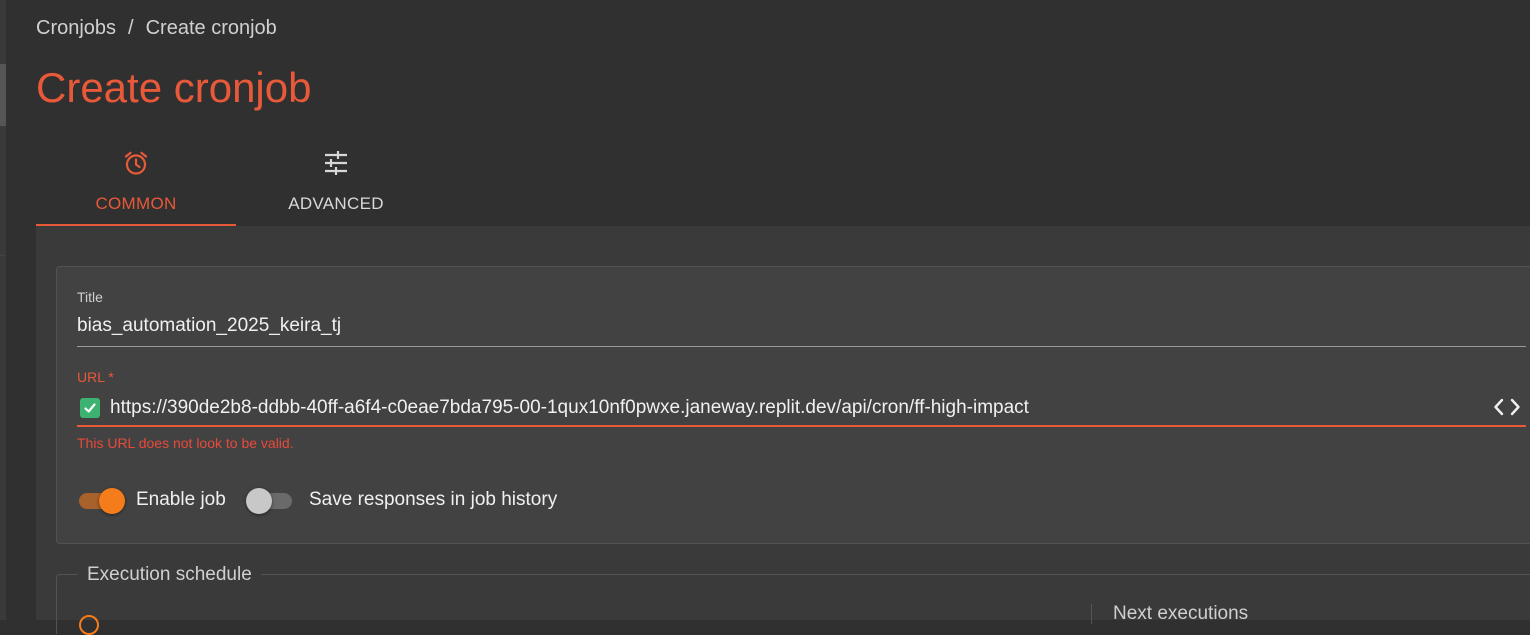 The image size is (1530, 635). What do you see at coordinates (89, 625) in the screenshot?
I see `schedule-radio` at bounding box center [89, 625].